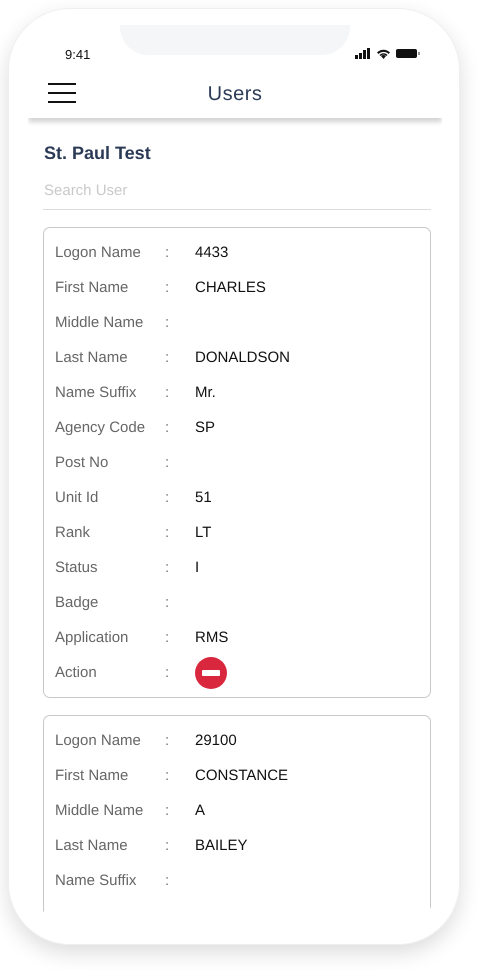 This screenshot has width=490, height=970. I want to click on field-label: Application, so click(92, 637).